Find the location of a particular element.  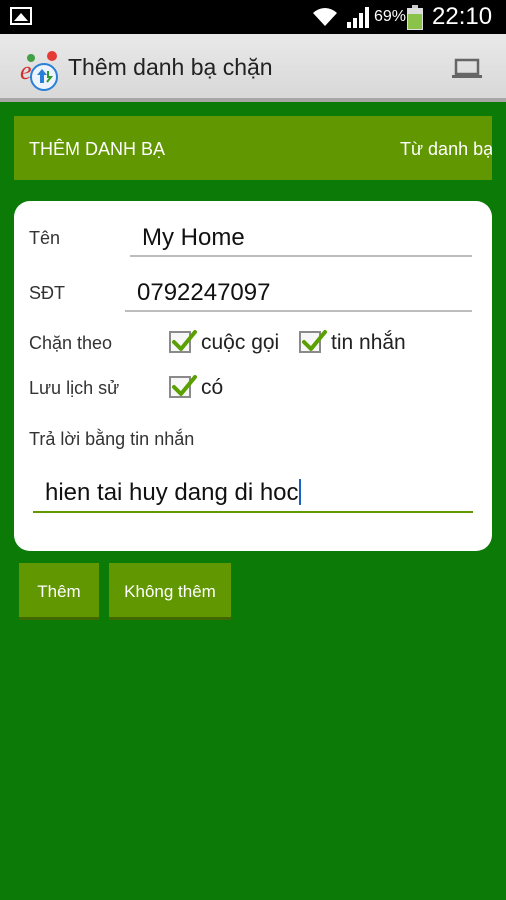

page-title: Thêm danh bạ chặn is located at coordinates (170, 67).